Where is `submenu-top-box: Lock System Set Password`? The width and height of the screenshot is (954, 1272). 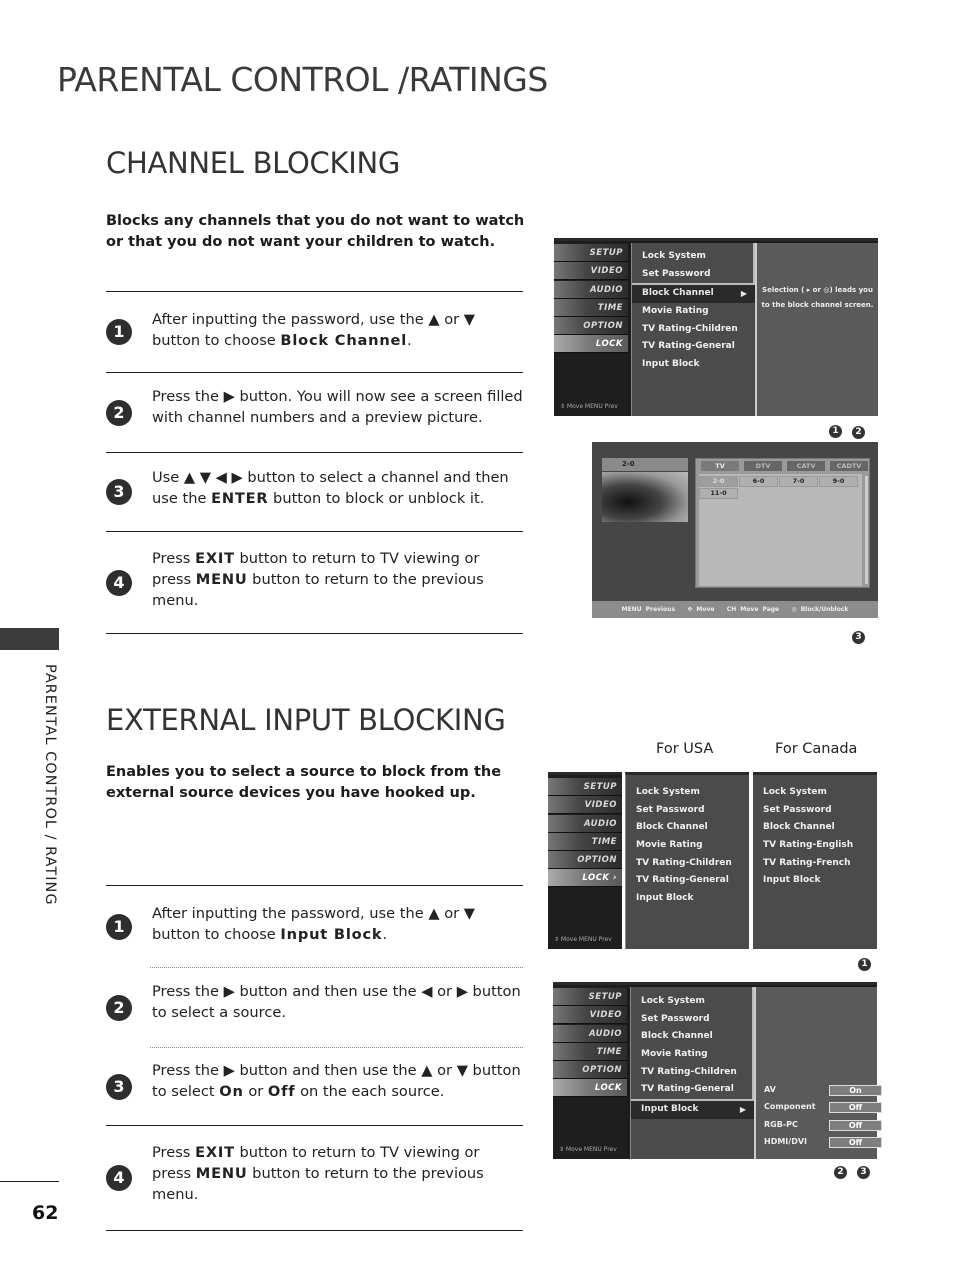
submenu-top-box: Lock System Set Password is located at coordinates (693, 264).